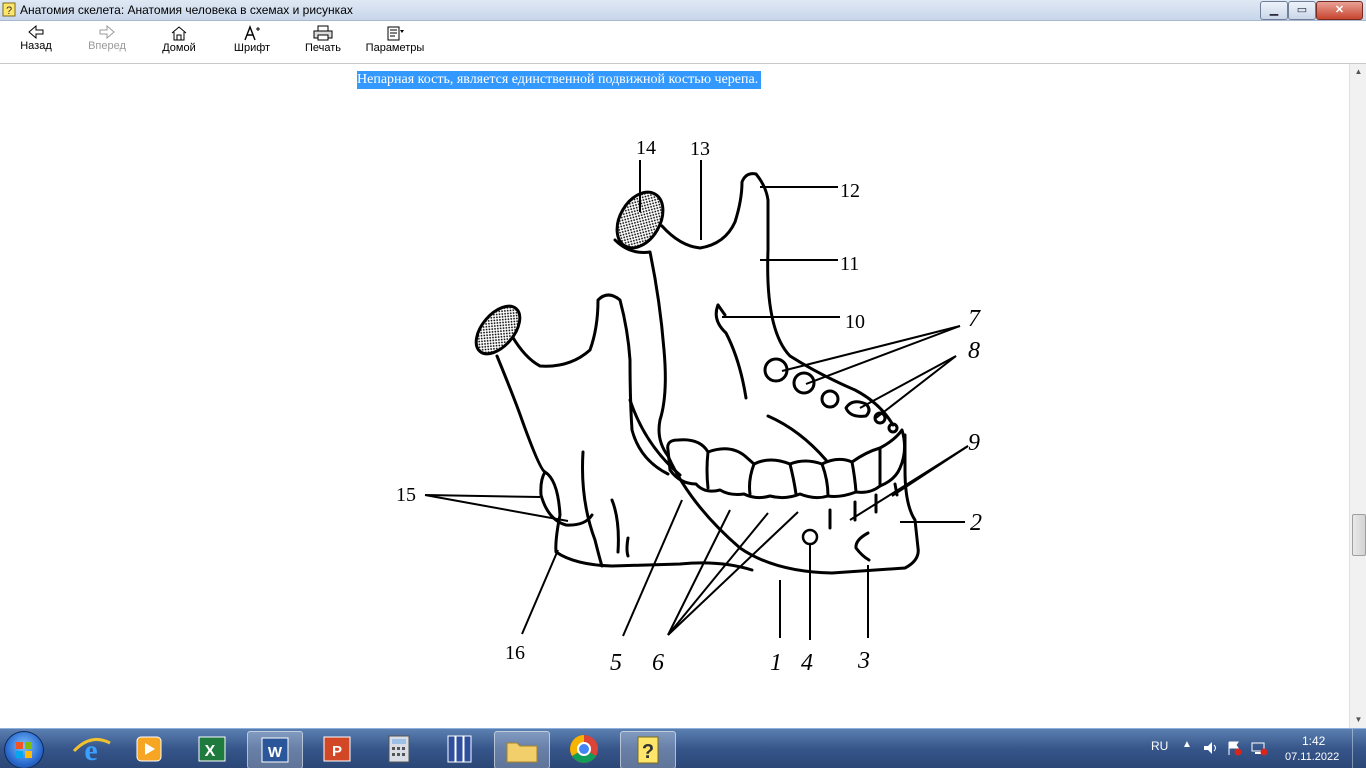 Image resolution: width=1366 pixels, height=768 pixels. Describe the element at coordinates (807, 663) in the screenshot. I see `label-4: 4` at that location.